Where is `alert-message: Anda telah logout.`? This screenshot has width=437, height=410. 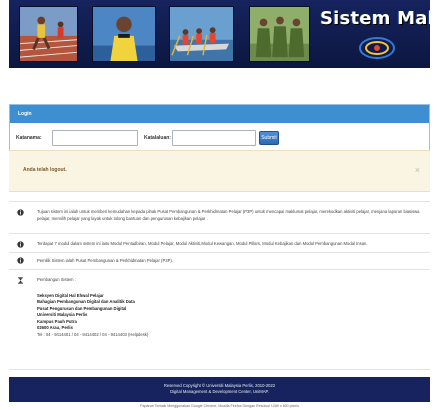 alert-message: Anda telah logout. is located at coordinates (45, 170).